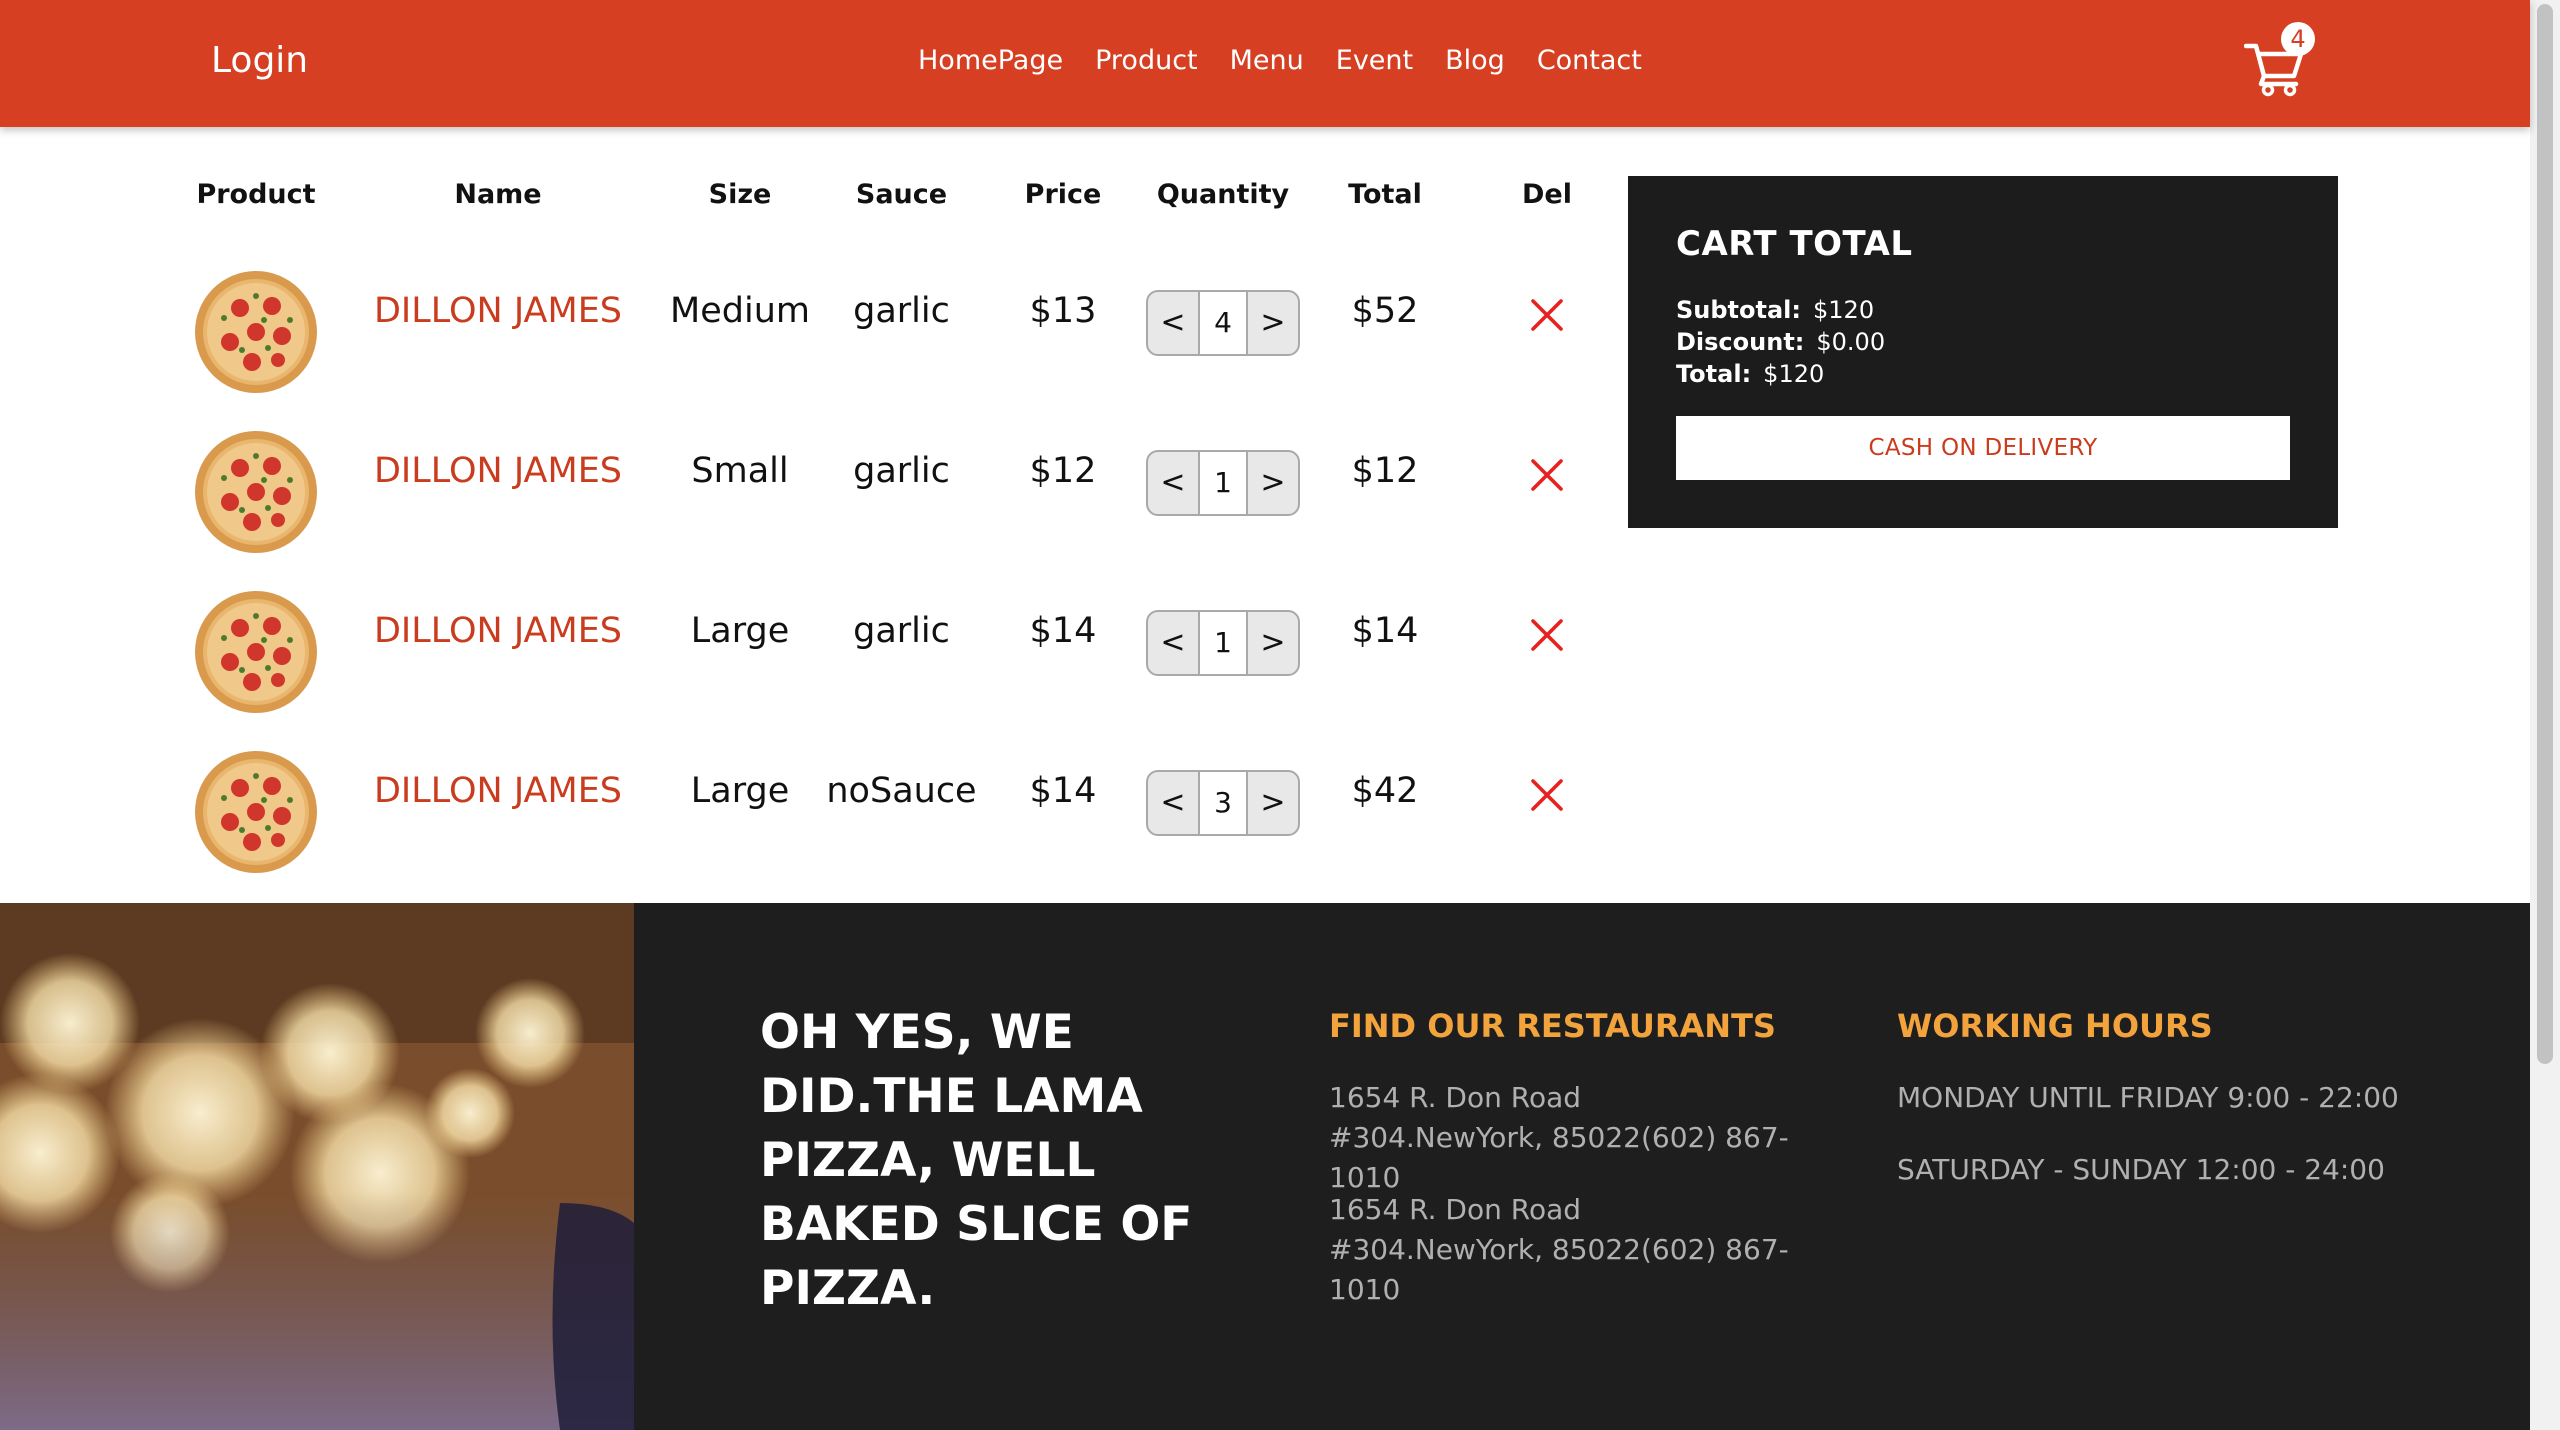  What do you see at coordinates (800, 797) in the screenshot?
I see `table-row: DILLON JAMES Large noSauce $14 < 3 > $42` at bounding box center [800, 797].